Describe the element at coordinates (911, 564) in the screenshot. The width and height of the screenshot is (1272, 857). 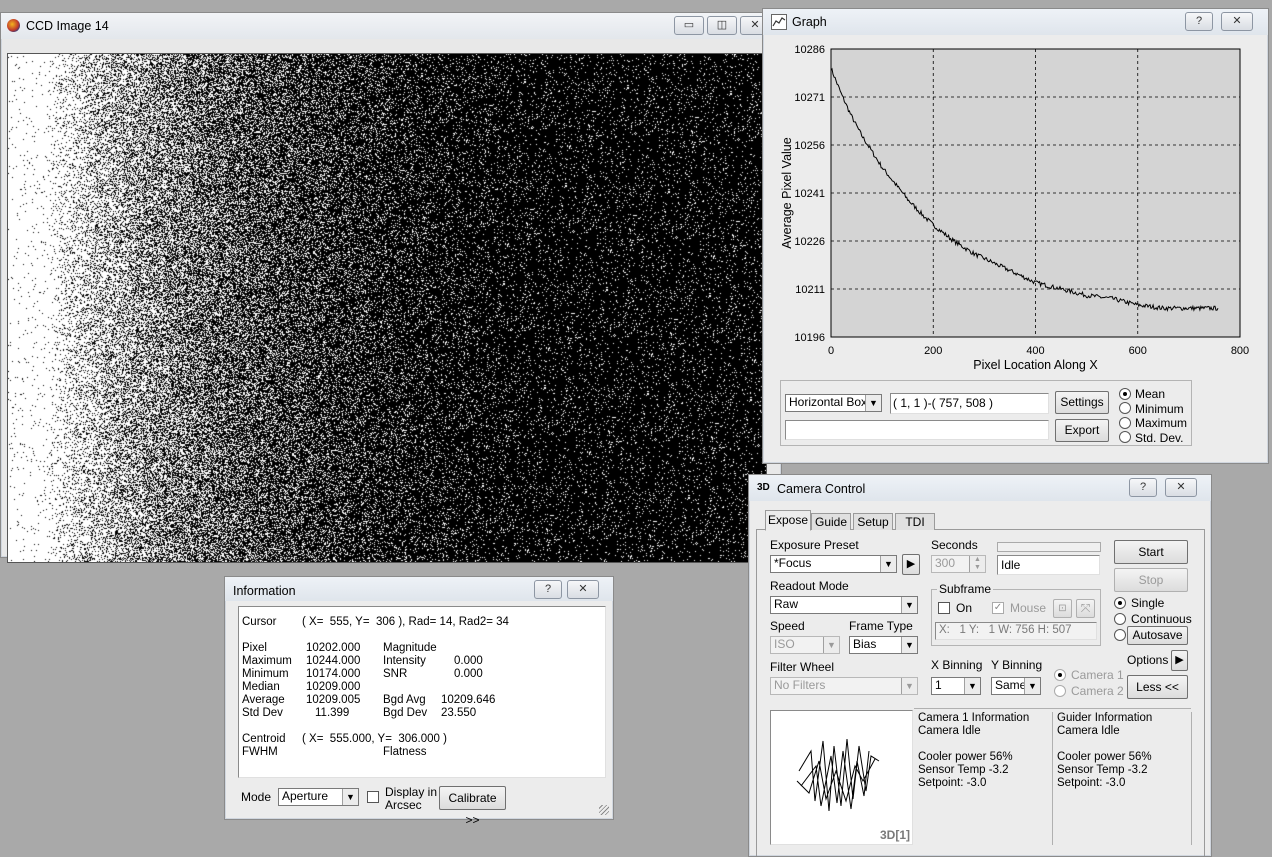
I see `preset-menu-button: ▶` at that location.